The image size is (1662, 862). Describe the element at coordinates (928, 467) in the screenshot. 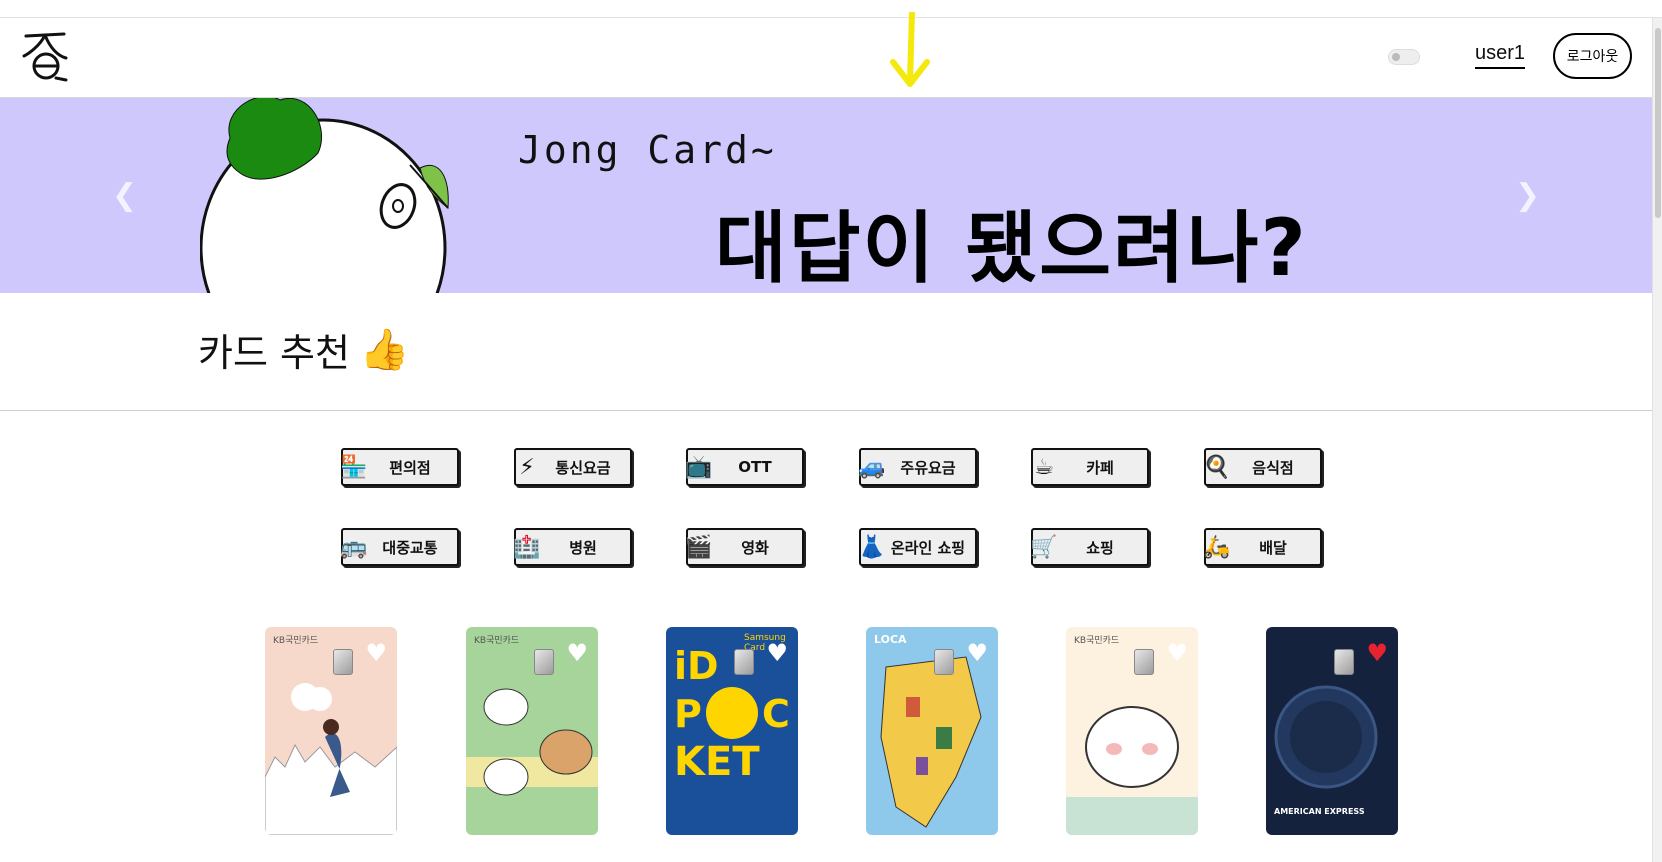

I see `category-label: 주유요금` at that location.